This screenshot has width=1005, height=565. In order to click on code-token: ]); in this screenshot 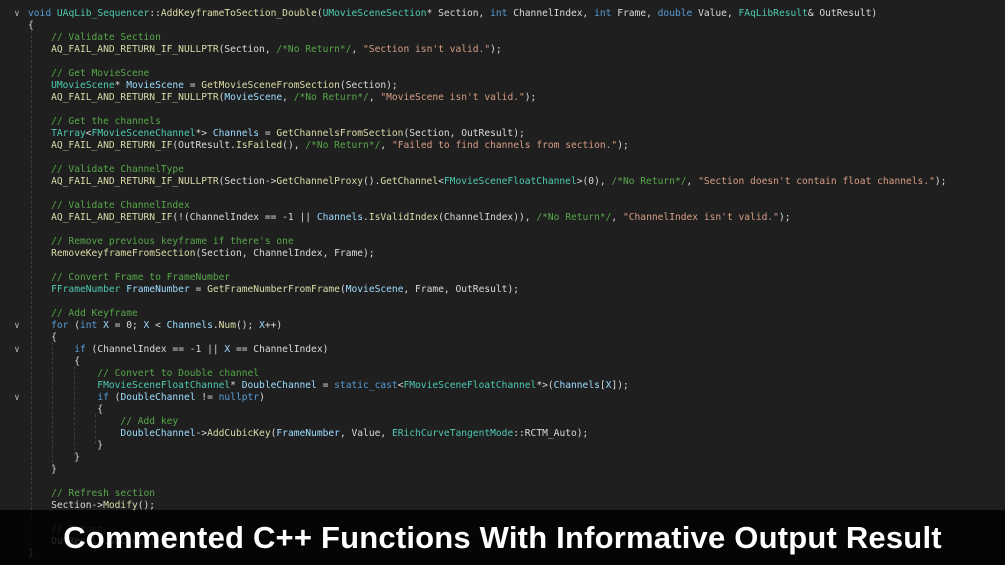, I will do `click(620, 385)`.